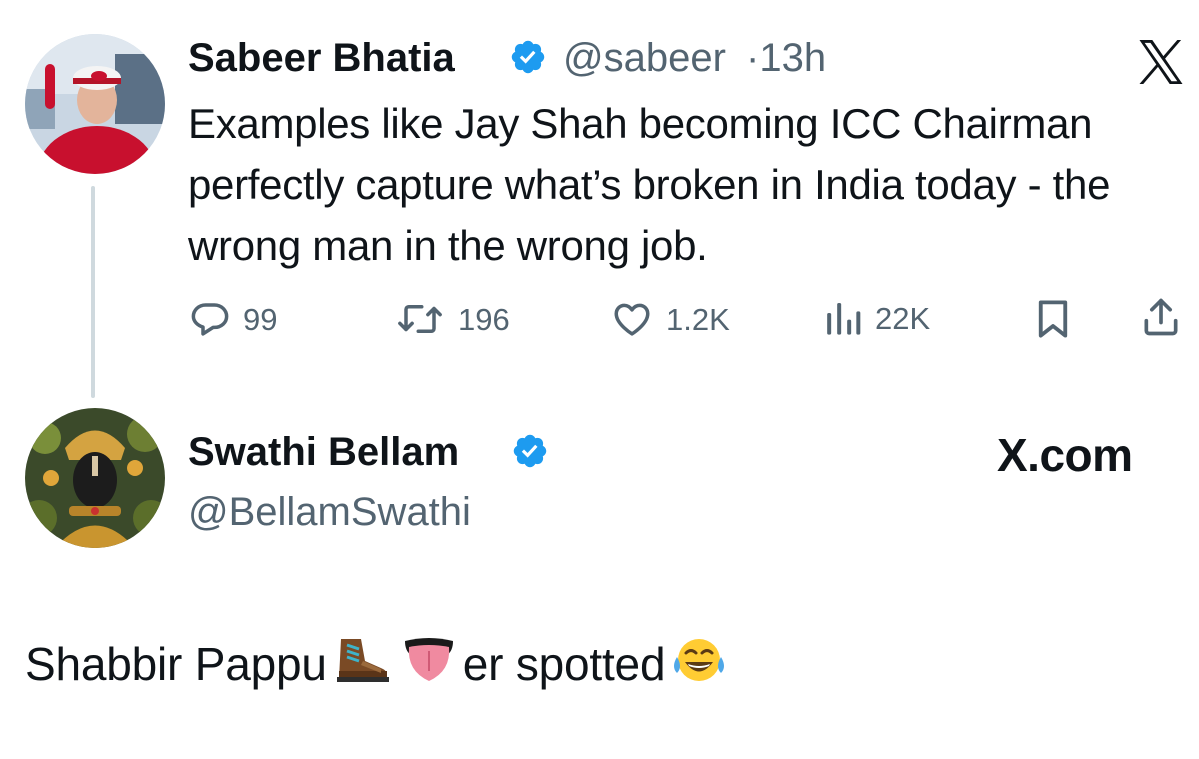  I want to click on retweet-icon, so click(420, 319).